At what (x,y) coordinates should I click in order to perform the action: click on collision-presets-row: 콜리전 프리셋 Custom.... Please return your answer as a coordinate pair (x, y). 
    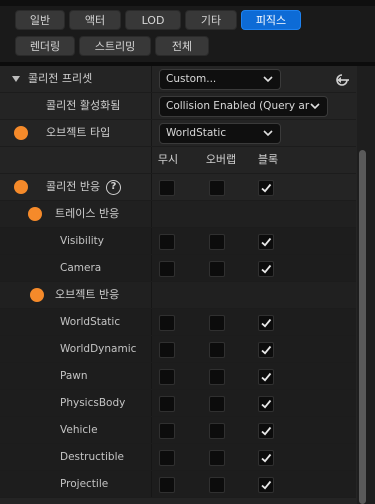
    Looking at the image, I should click on (178, 79).